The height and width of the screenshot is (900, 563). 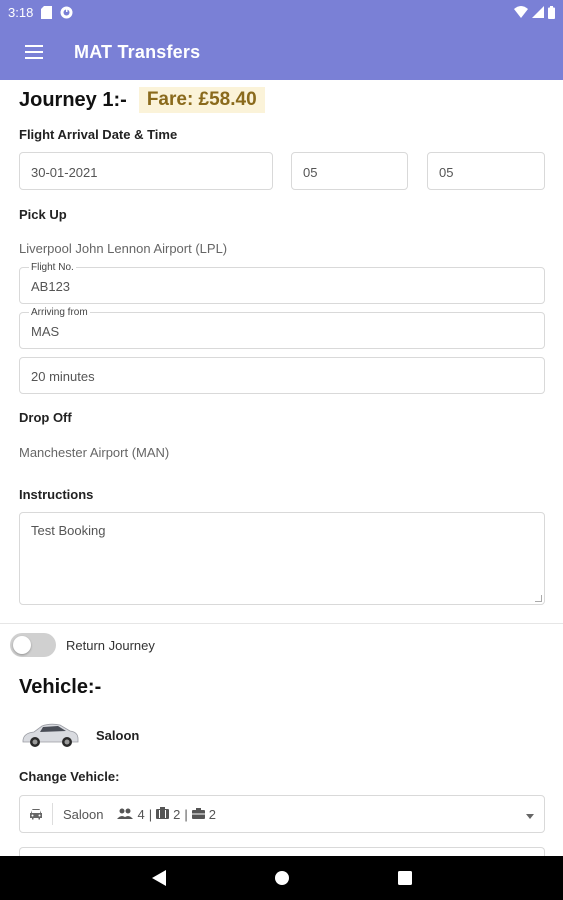 I want to click on pickup-label: Pick Up, so click(x=43, y=214).